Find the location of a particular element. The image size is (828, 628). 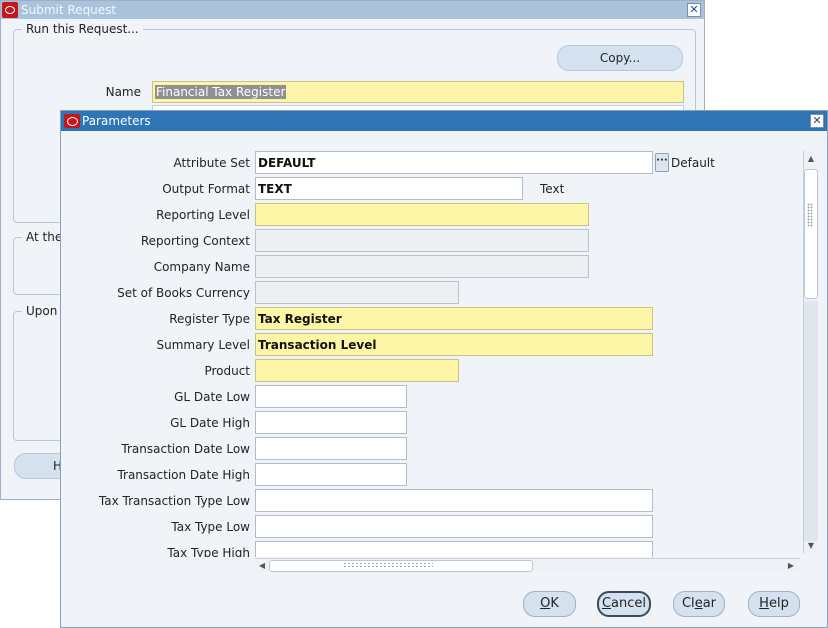

clear-button: Clear is located at coordinates (699, 604).